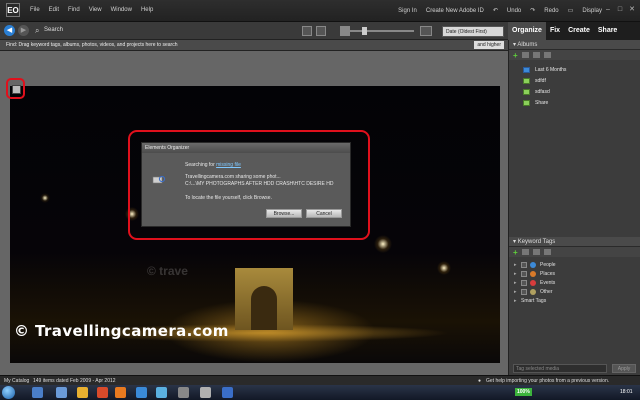 The height and width of the screenshot is (400, 640). Describe the element at coordinates (514, 11) in the screenshot. I see `undo-button: Undo` at that location.